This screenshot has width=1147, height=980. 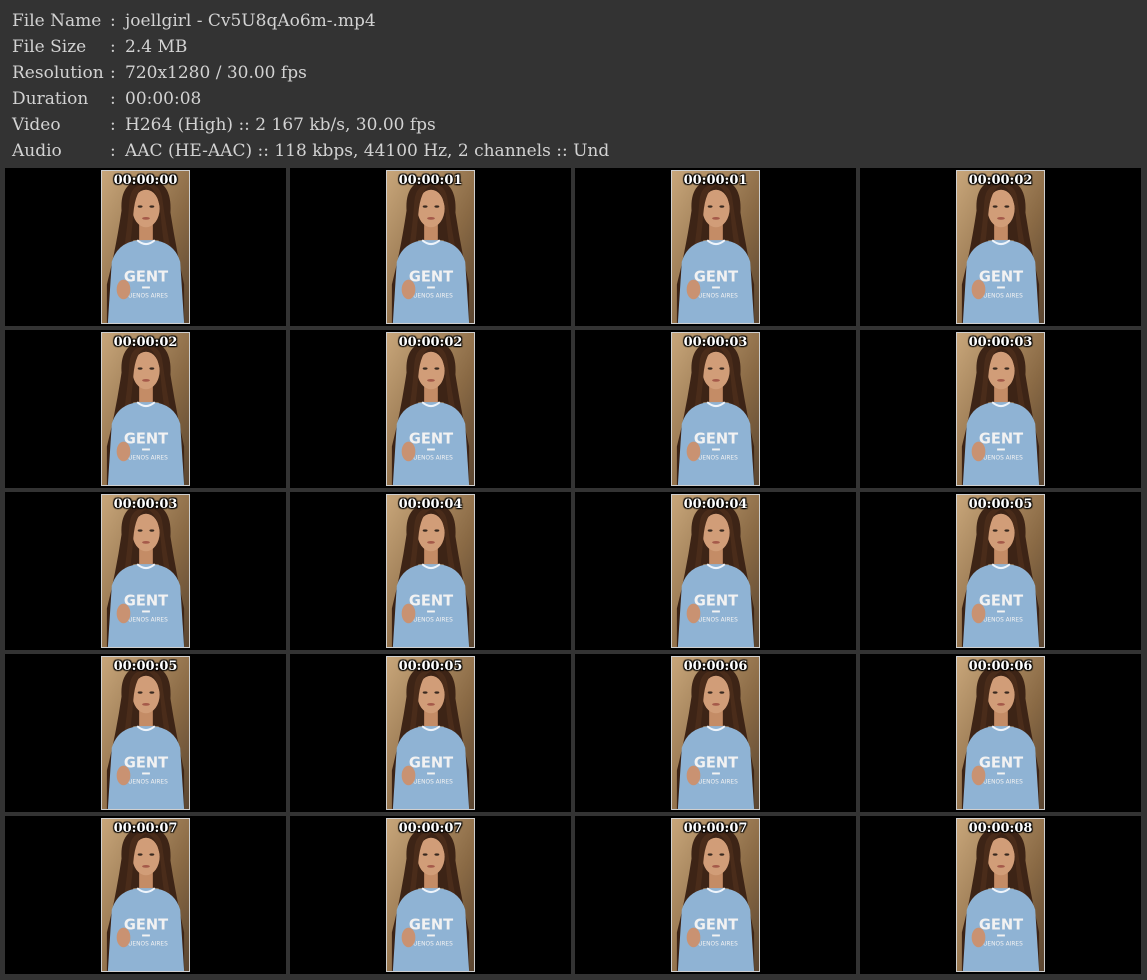 I want to click on info-value: joellgirl - Cv5U8qAo6m-.mp4, so click(x=250, y=21).